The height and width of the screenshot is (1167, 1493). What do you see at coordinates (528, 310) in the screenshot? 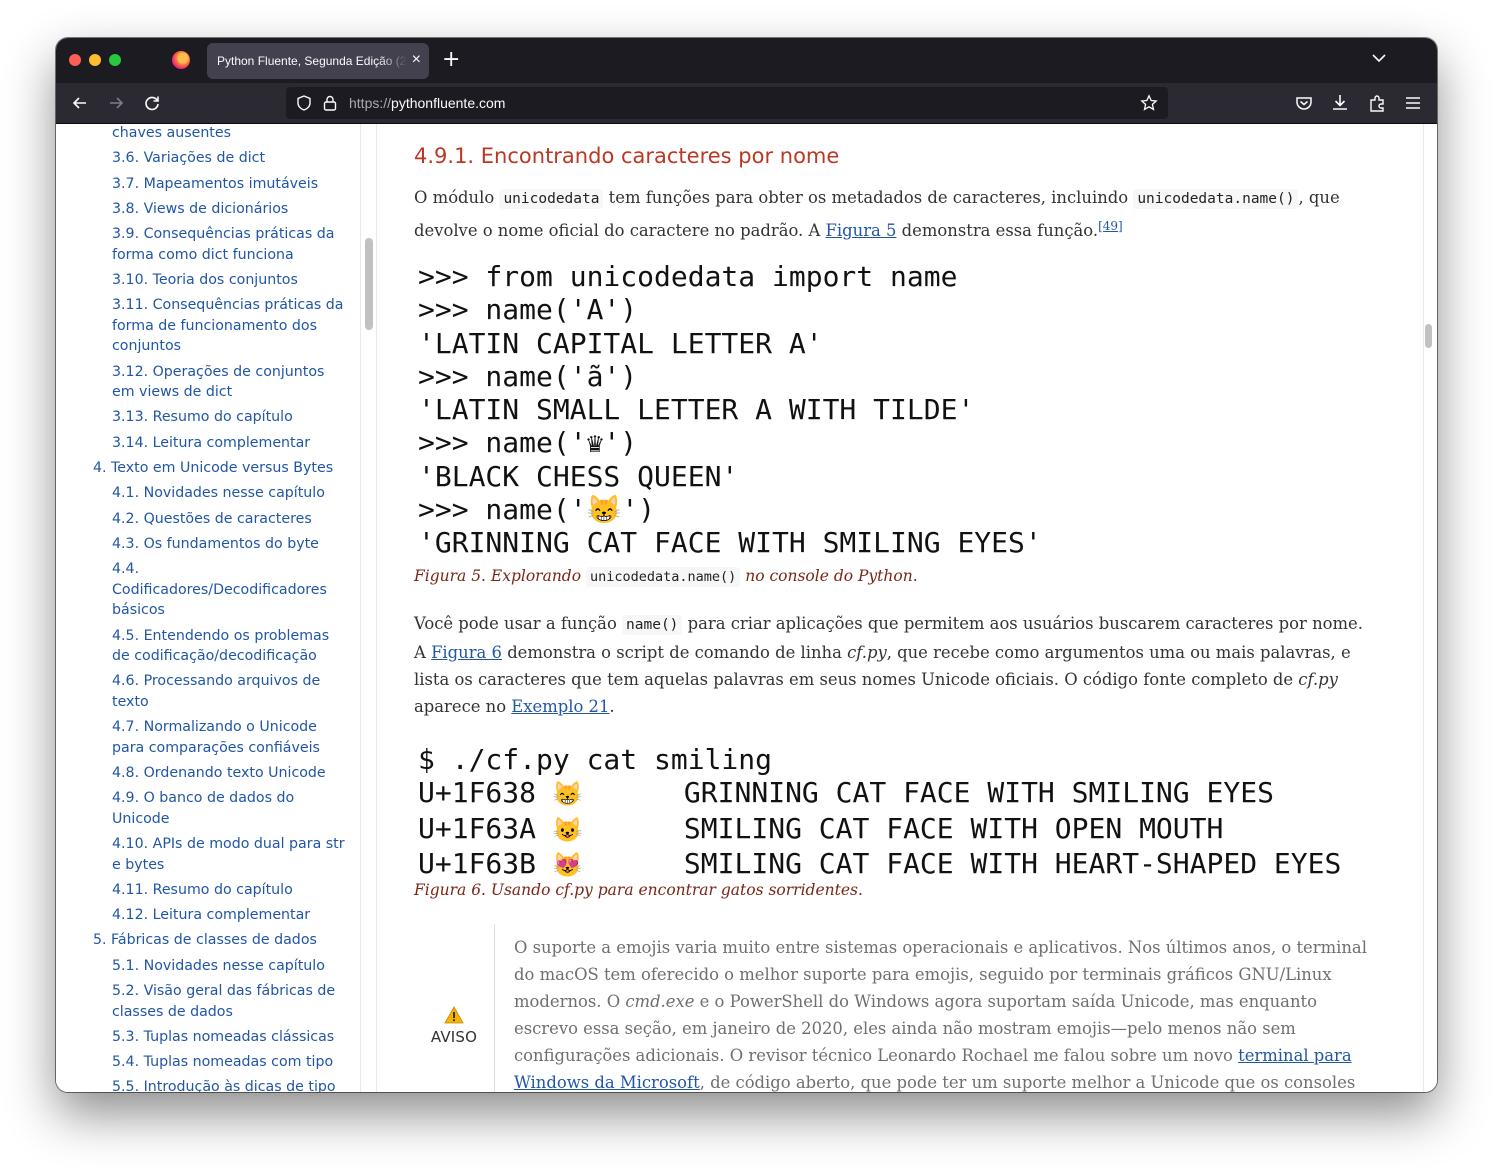
I see `console-line: >>> name('A')` at bounding box center [528, 310].